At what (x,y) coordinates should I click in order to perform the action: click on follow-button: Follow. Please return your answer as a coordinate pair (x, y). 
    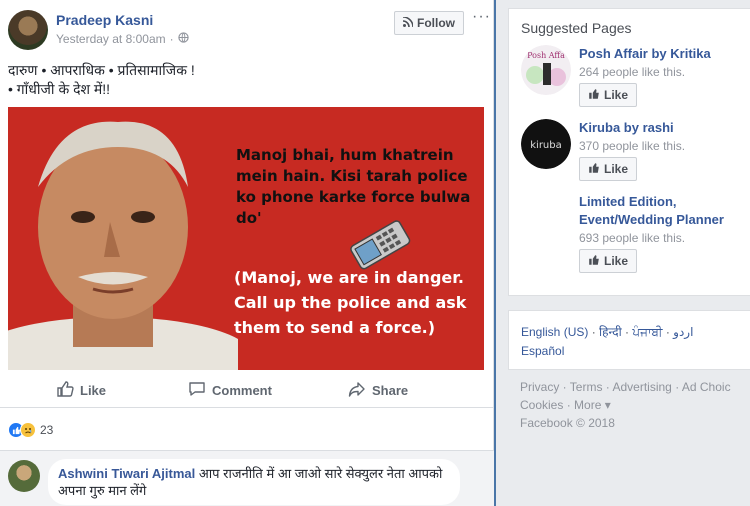
    Looking at the image, I should click on (429, 23).